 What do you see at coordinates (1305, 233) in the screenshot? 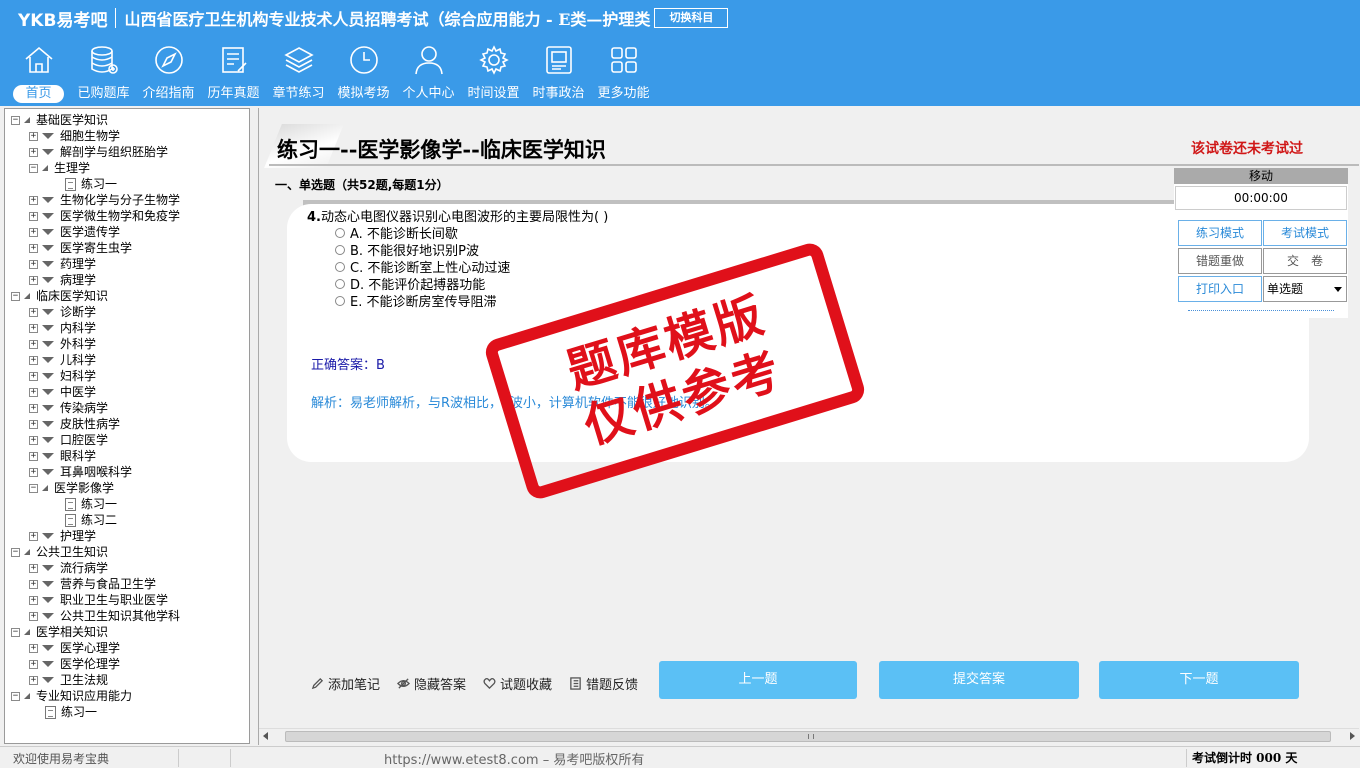
I see `exam-mode-button: 考试模式` at bounding box center [1305, 233].